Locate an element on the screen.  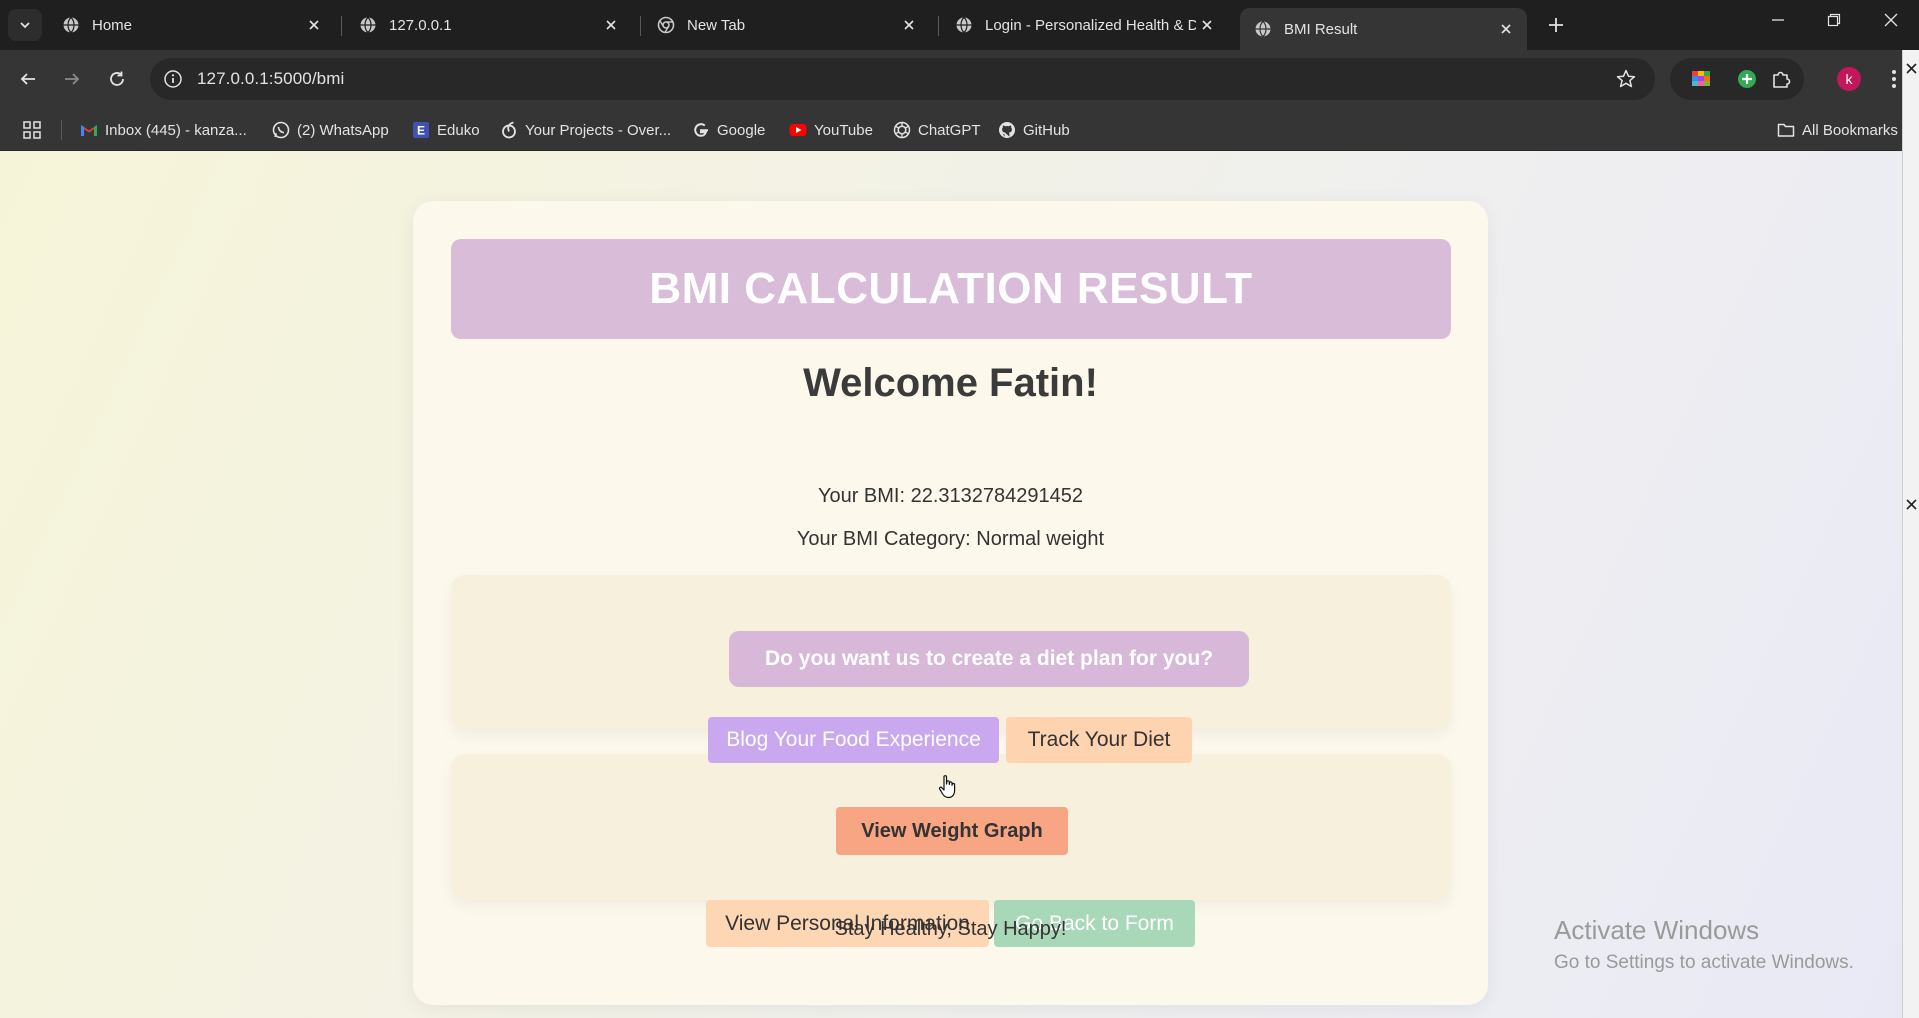
browser-toolbar: 127.0.0.1:5000/bmi k is located at coordinates (959, 79).